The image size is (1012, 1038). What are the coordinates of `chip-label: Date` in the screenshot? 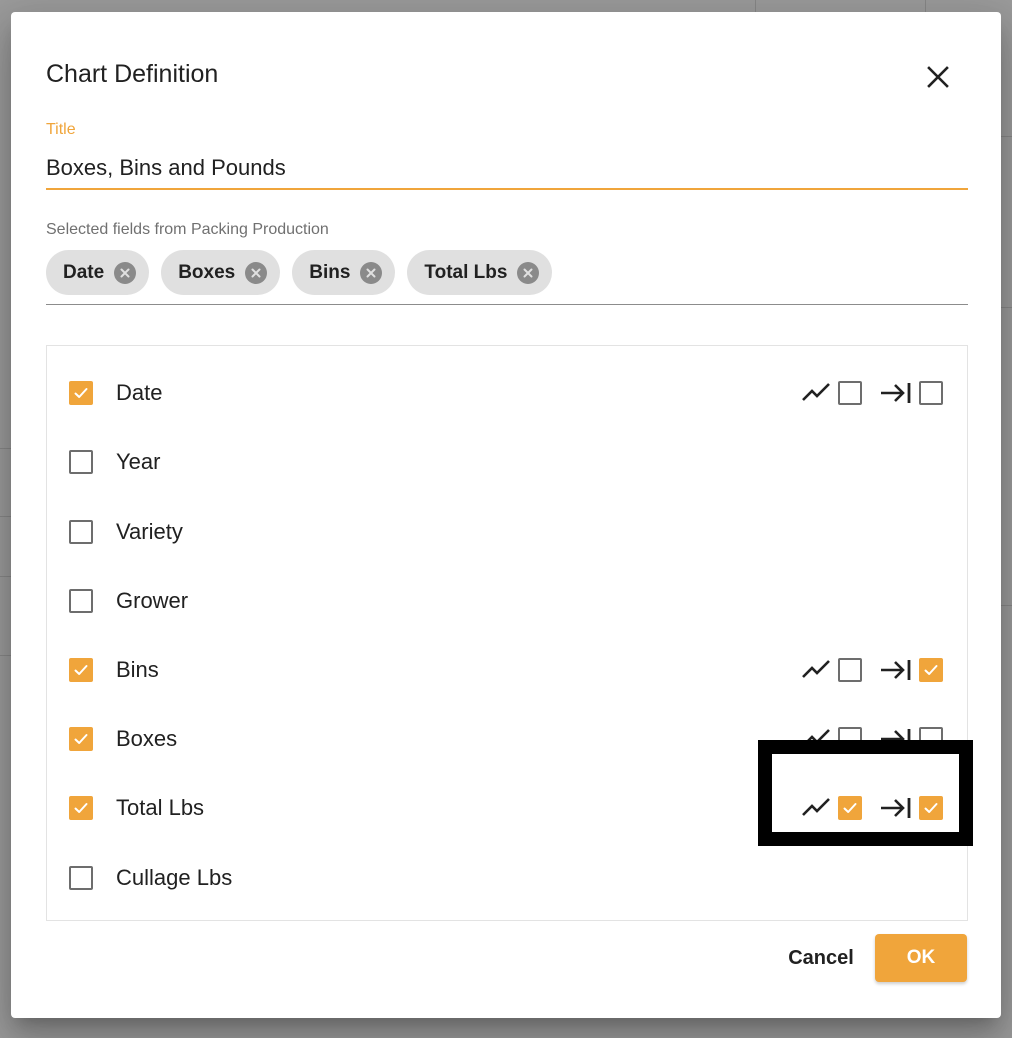 It's located at (84, 272).